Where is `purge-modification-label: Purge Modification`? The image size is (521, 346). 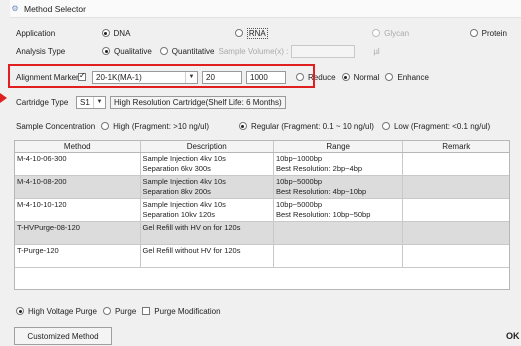 purge-modification-label: Purge Modification is located at coordinates (187, 311).